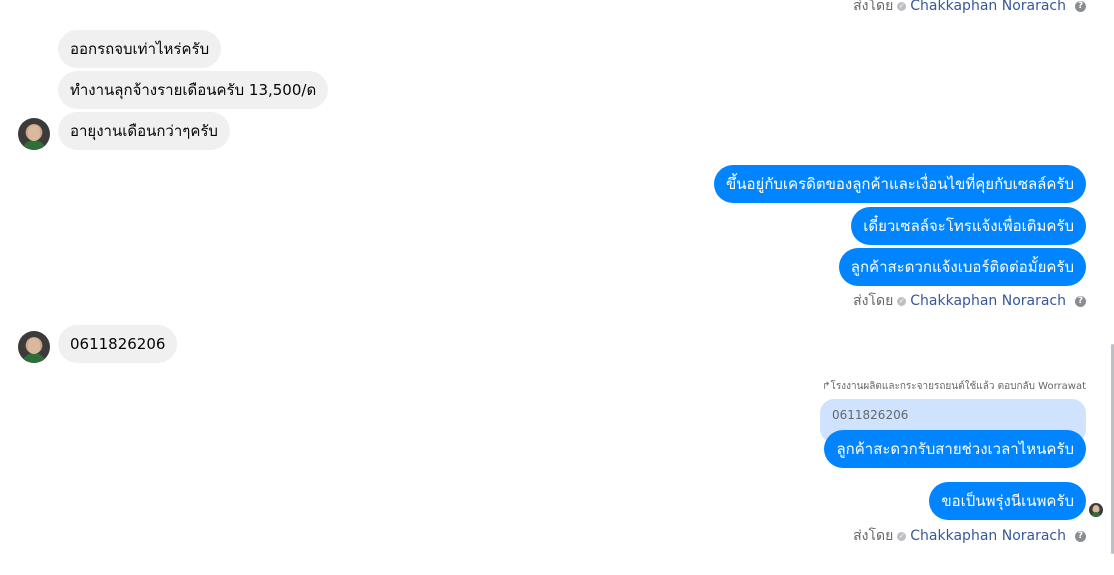 The height and width of the screenshot is (575, 1114). I want to click on outgoing-message: ลูกค้าสะดวกรับสายช่วงเวลาไหนครับ, so click(955, 449).